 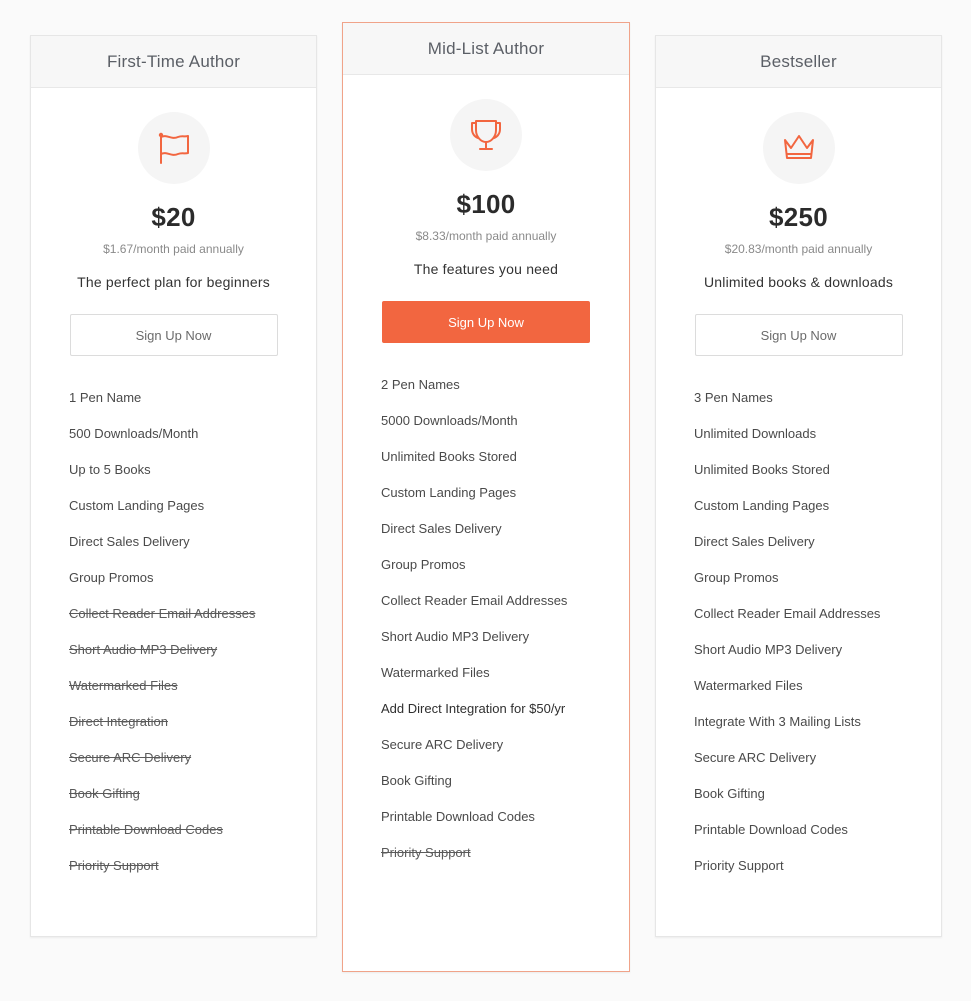 I want to click on flag-icon, so click(x=173, y=148).